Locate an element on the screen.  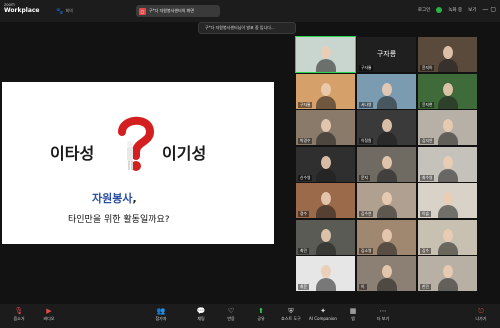
participant-tile: 이슬 is located at coordinates (447, 200).